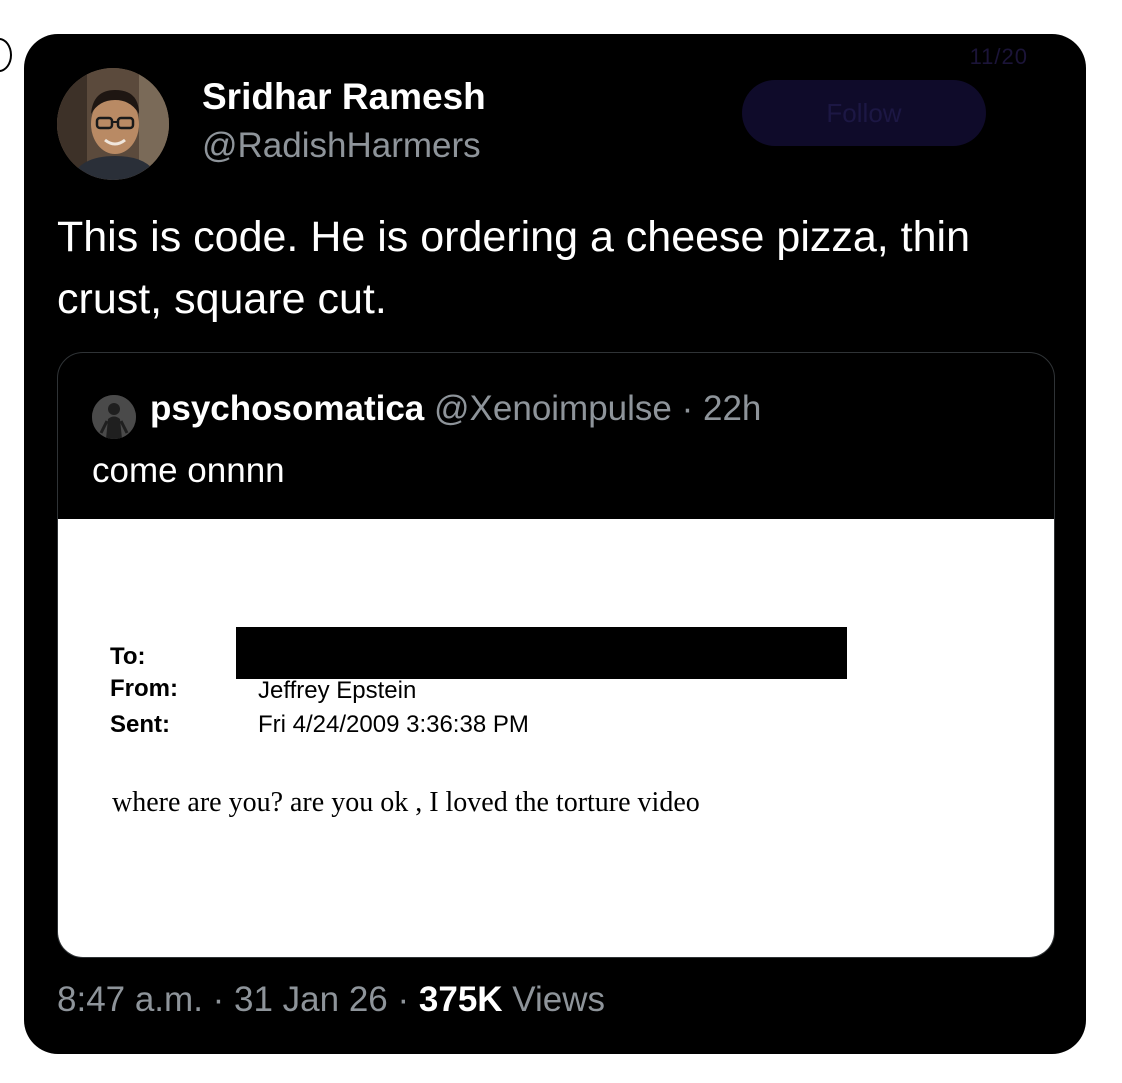 The height and width of the screenshot is (1083, 1122). I want to click on avatar-figure-icon, so click(114, 417).